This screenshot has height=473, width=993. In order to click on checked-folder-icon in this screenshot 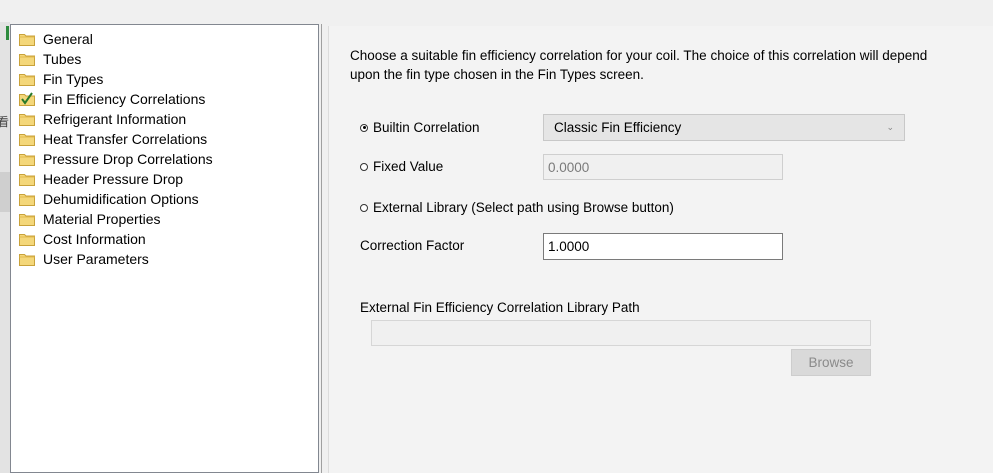, I will do `click(27, 99)`.